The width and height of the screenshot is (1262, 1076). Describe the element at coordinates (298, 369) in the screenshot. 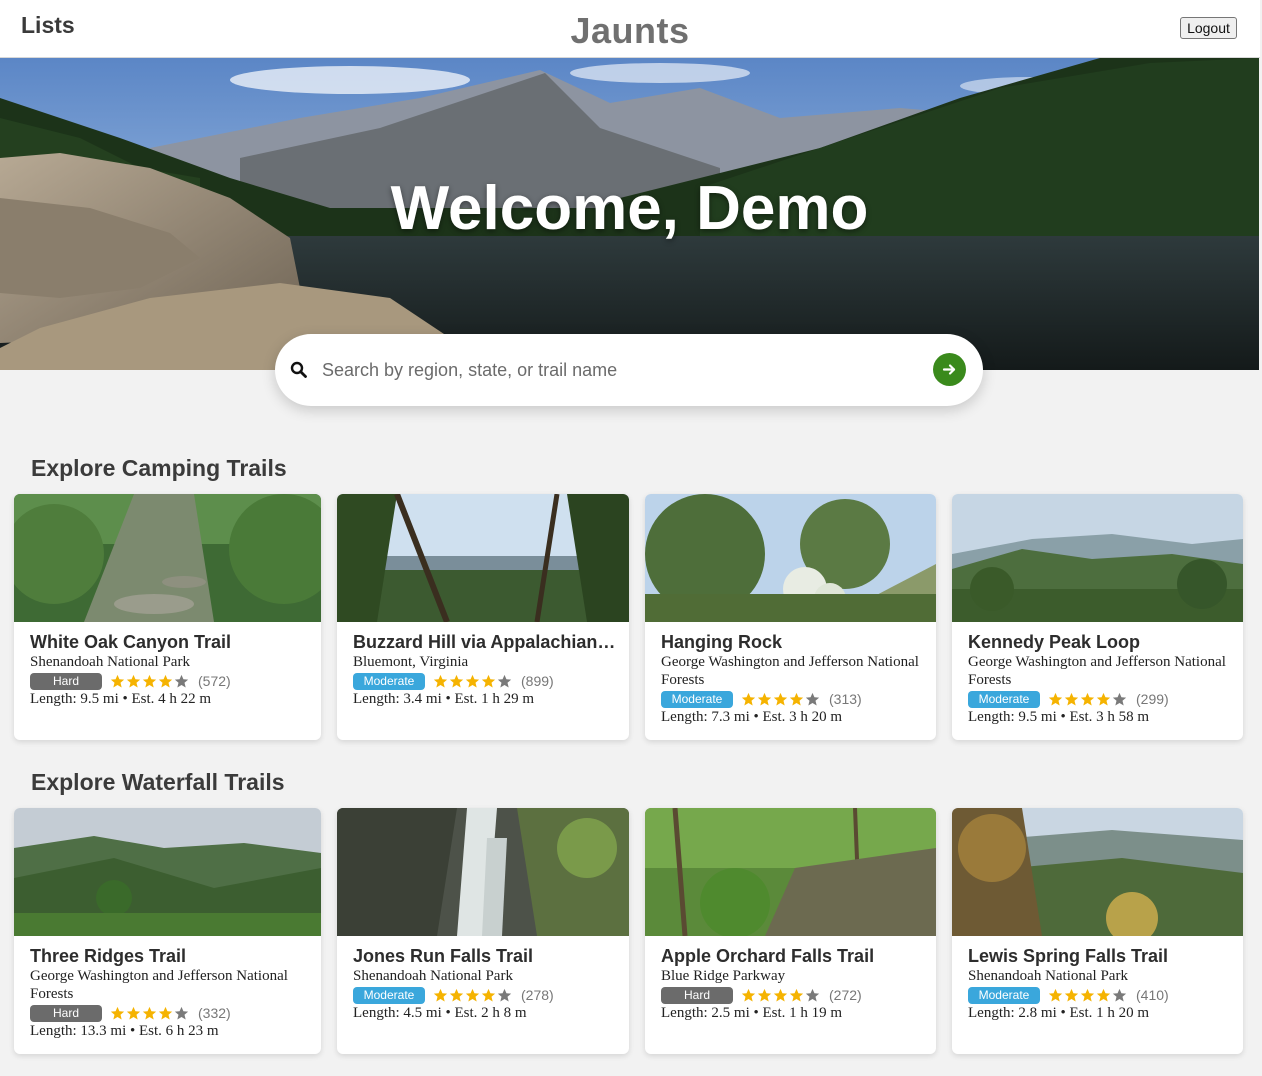

I see `search-icon` at that location.